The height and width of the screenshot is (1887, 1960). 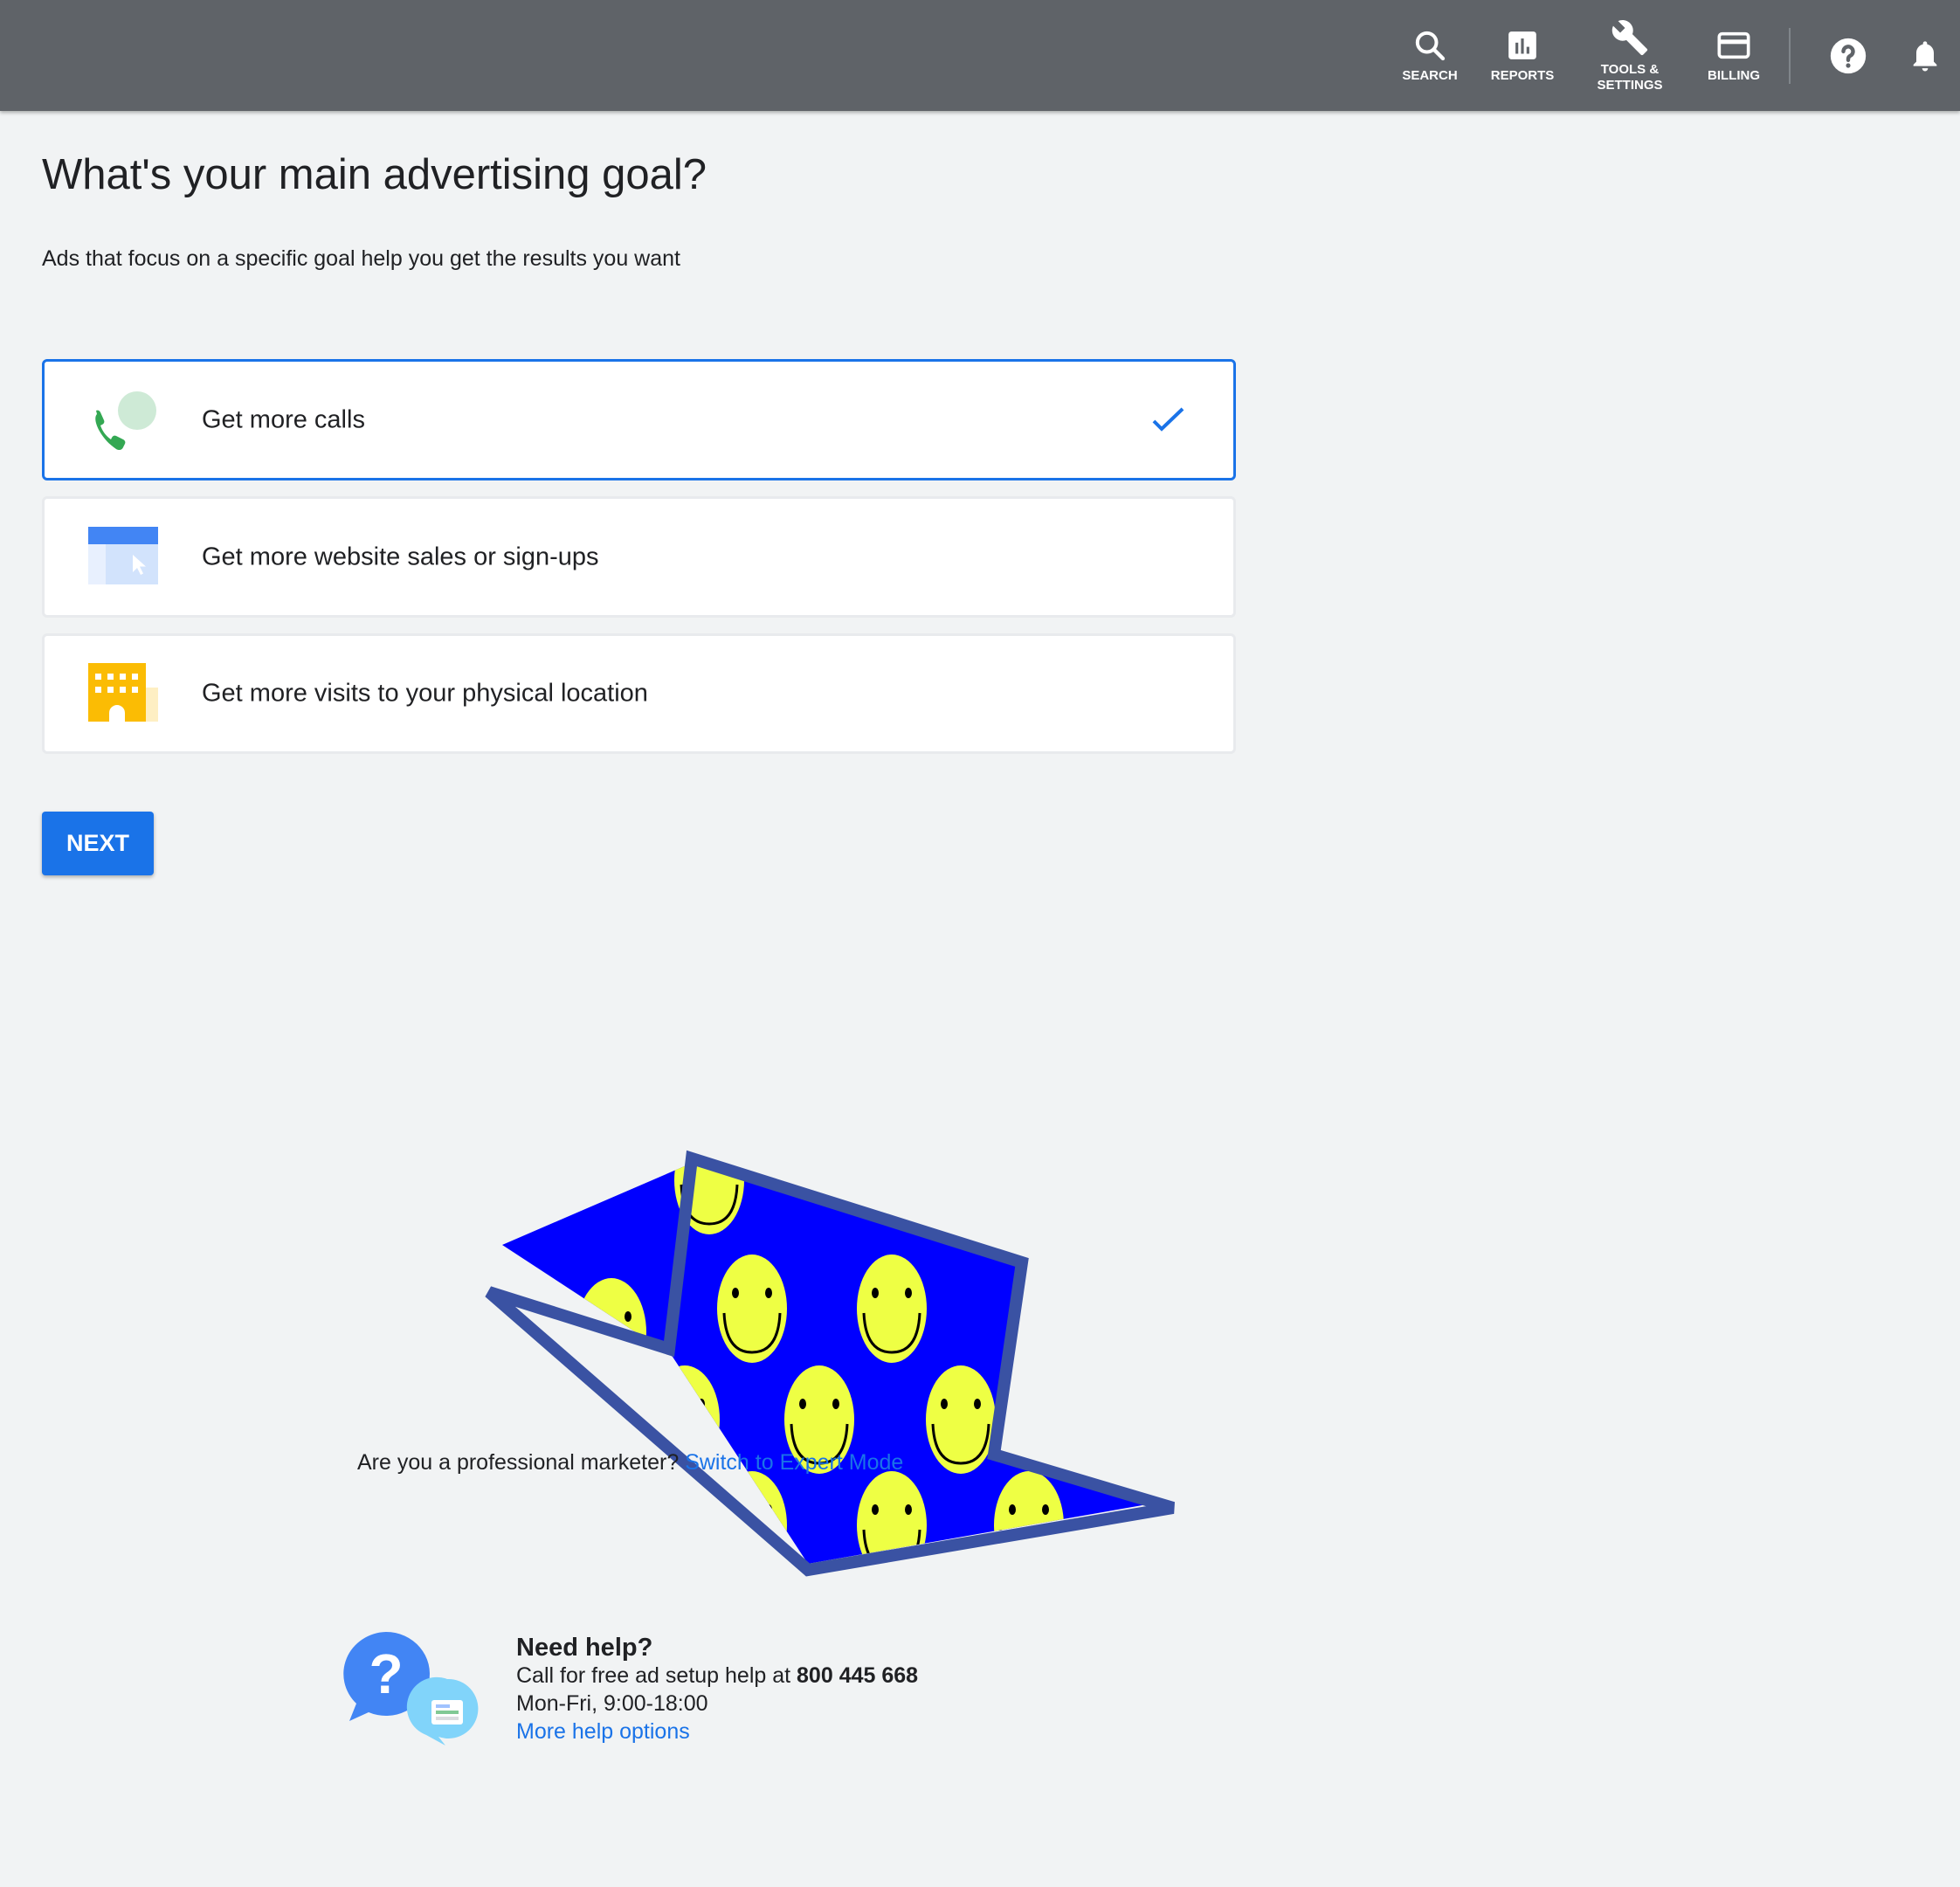 I want to click on billing-button: BILLING, so click(x=1734, y=55).